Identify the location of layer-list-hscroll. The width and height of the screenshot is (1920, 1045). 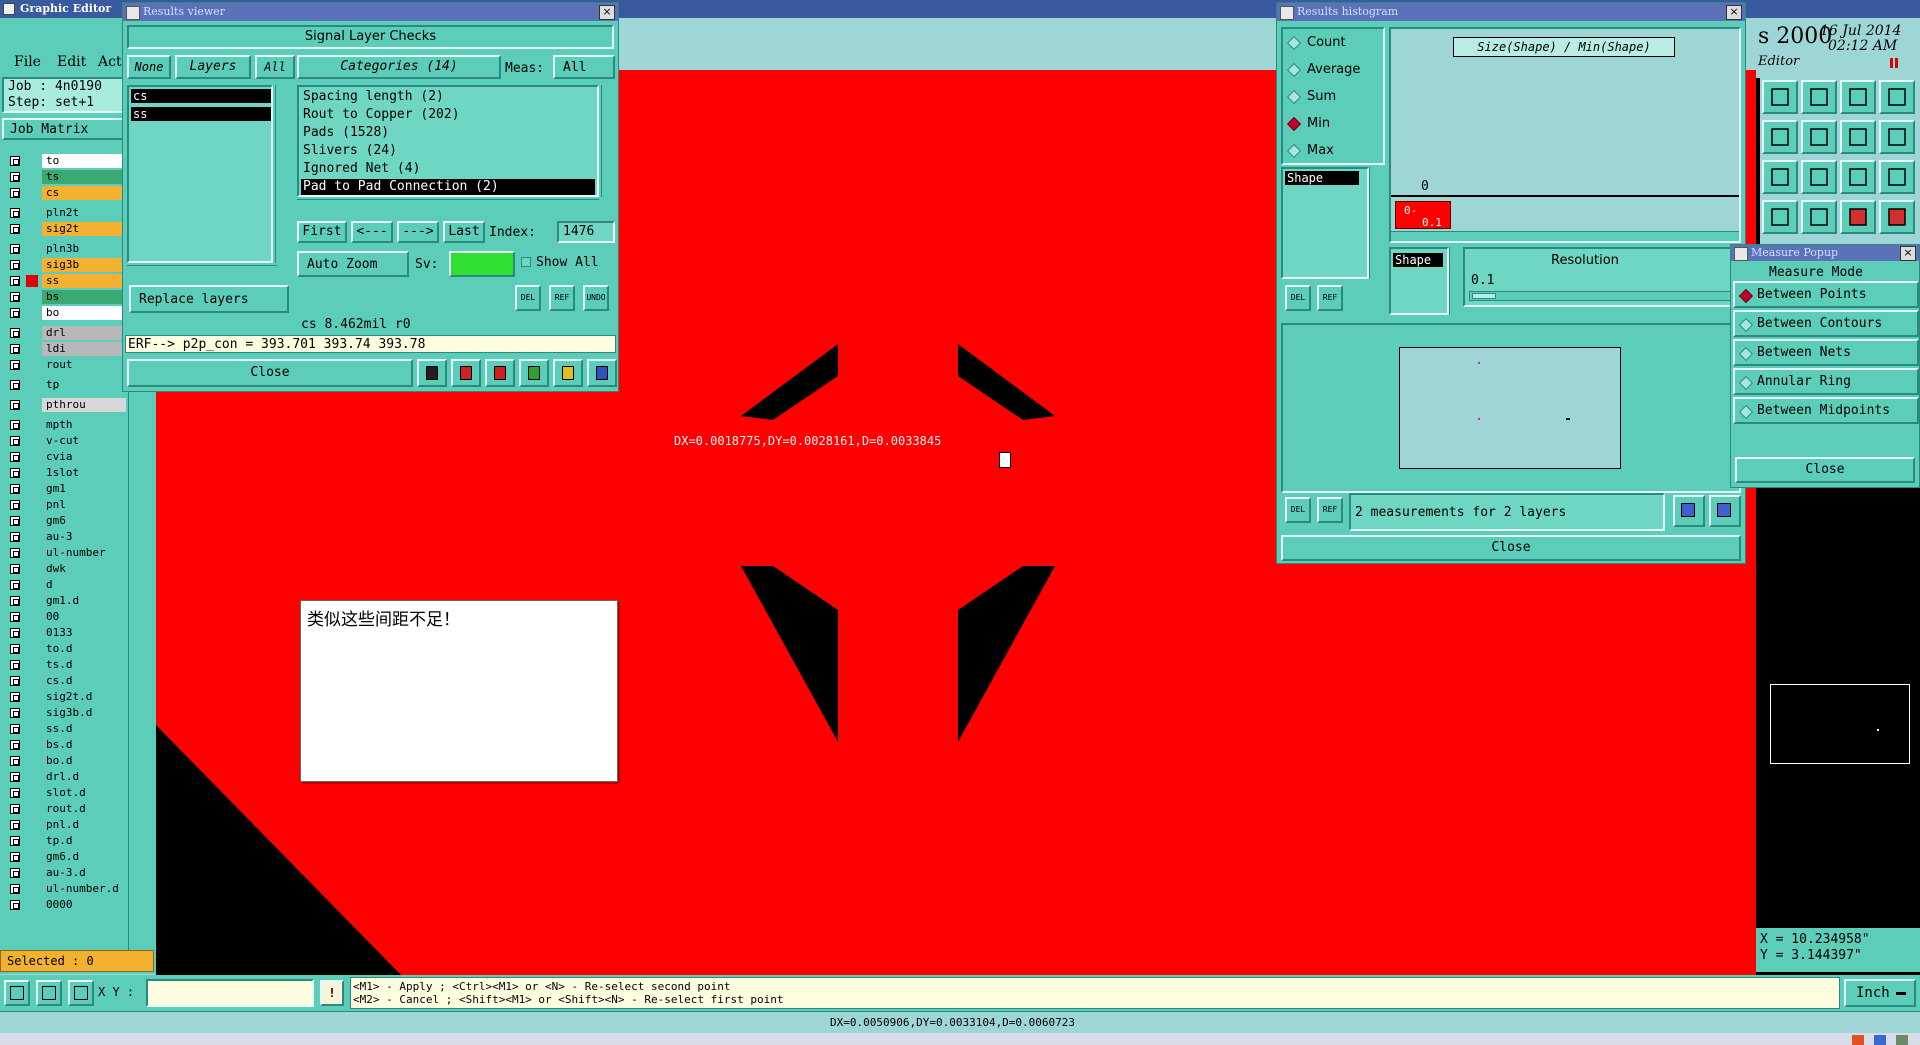
(202, 271).